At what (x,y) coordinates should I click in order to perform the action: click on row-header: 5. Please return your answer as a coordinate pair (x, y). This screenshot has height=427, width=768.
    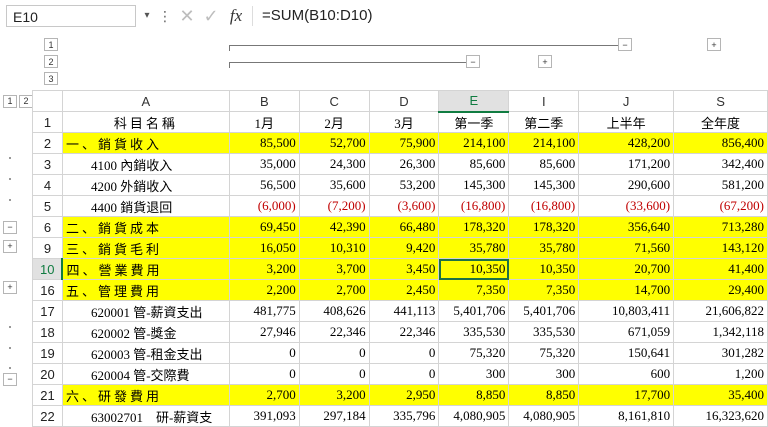
    Looking at the image, I should click on (47, 206).